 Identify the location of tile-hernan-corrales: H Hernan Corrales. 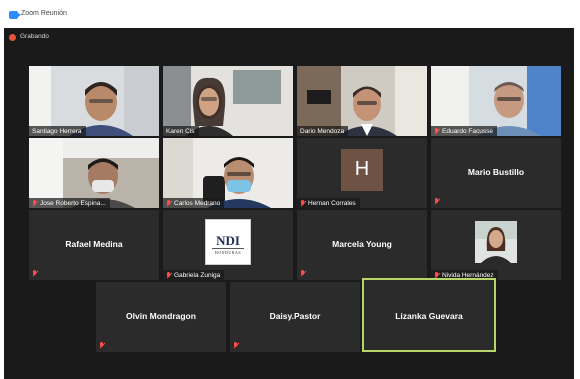
(362, 173).